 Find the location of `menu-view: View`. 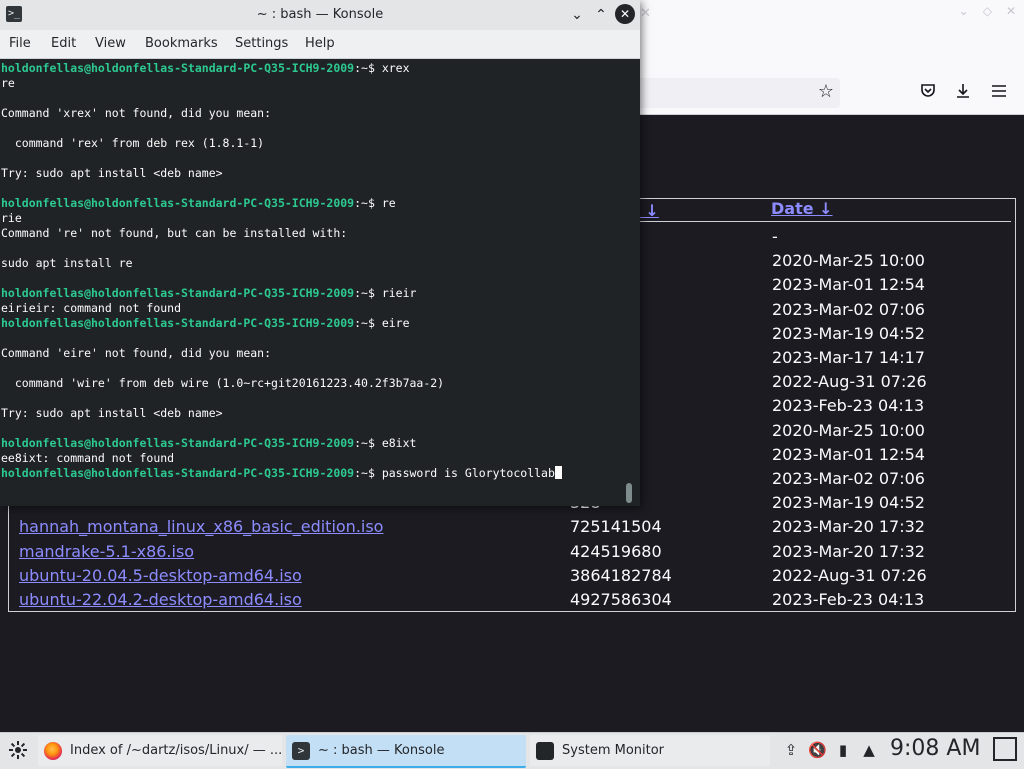

menu-view: View is located at coordinates (110, 43).